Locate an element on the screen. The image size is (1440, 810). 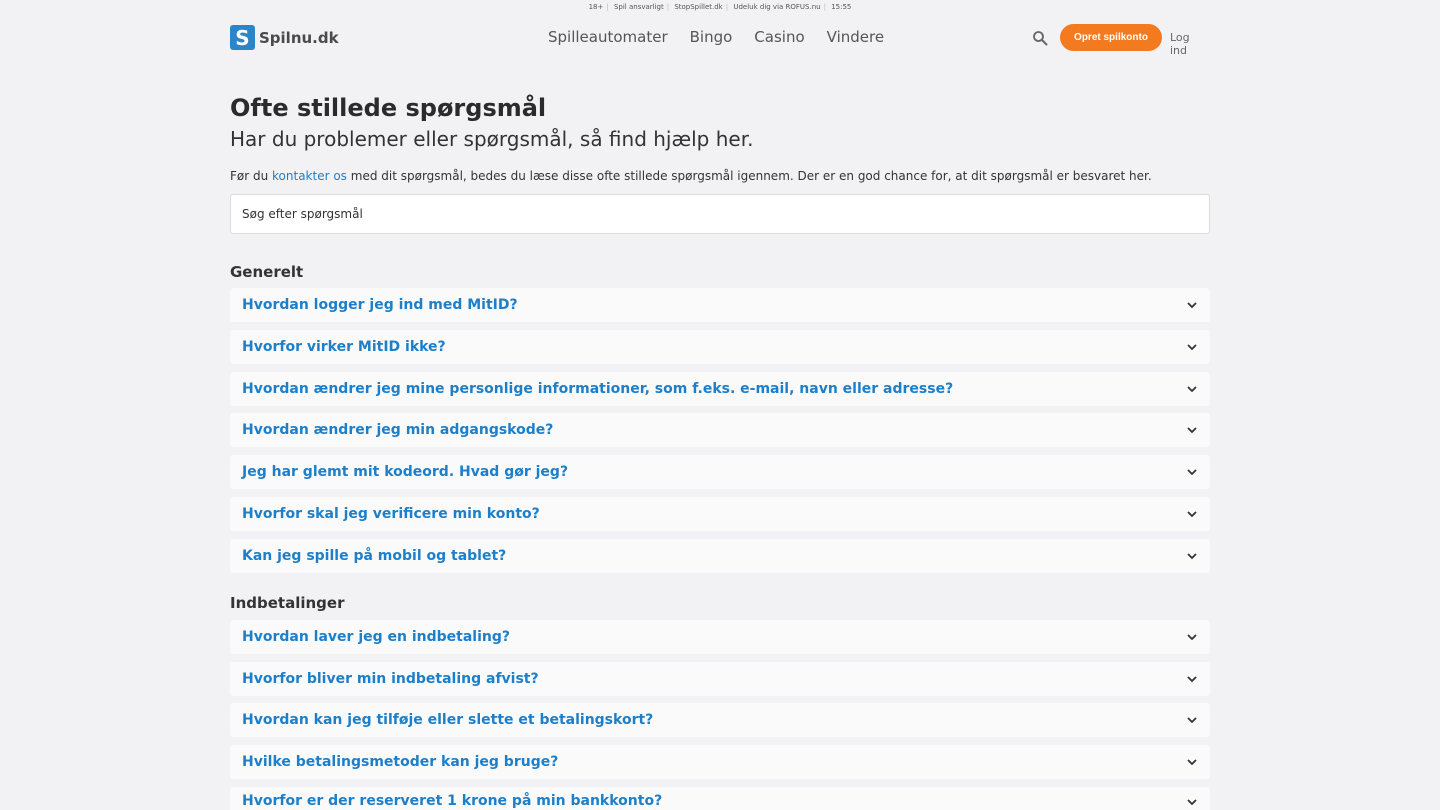
faq-item: Hvordan logger jeg ind med MitID? is located at coordinates (720, 305).